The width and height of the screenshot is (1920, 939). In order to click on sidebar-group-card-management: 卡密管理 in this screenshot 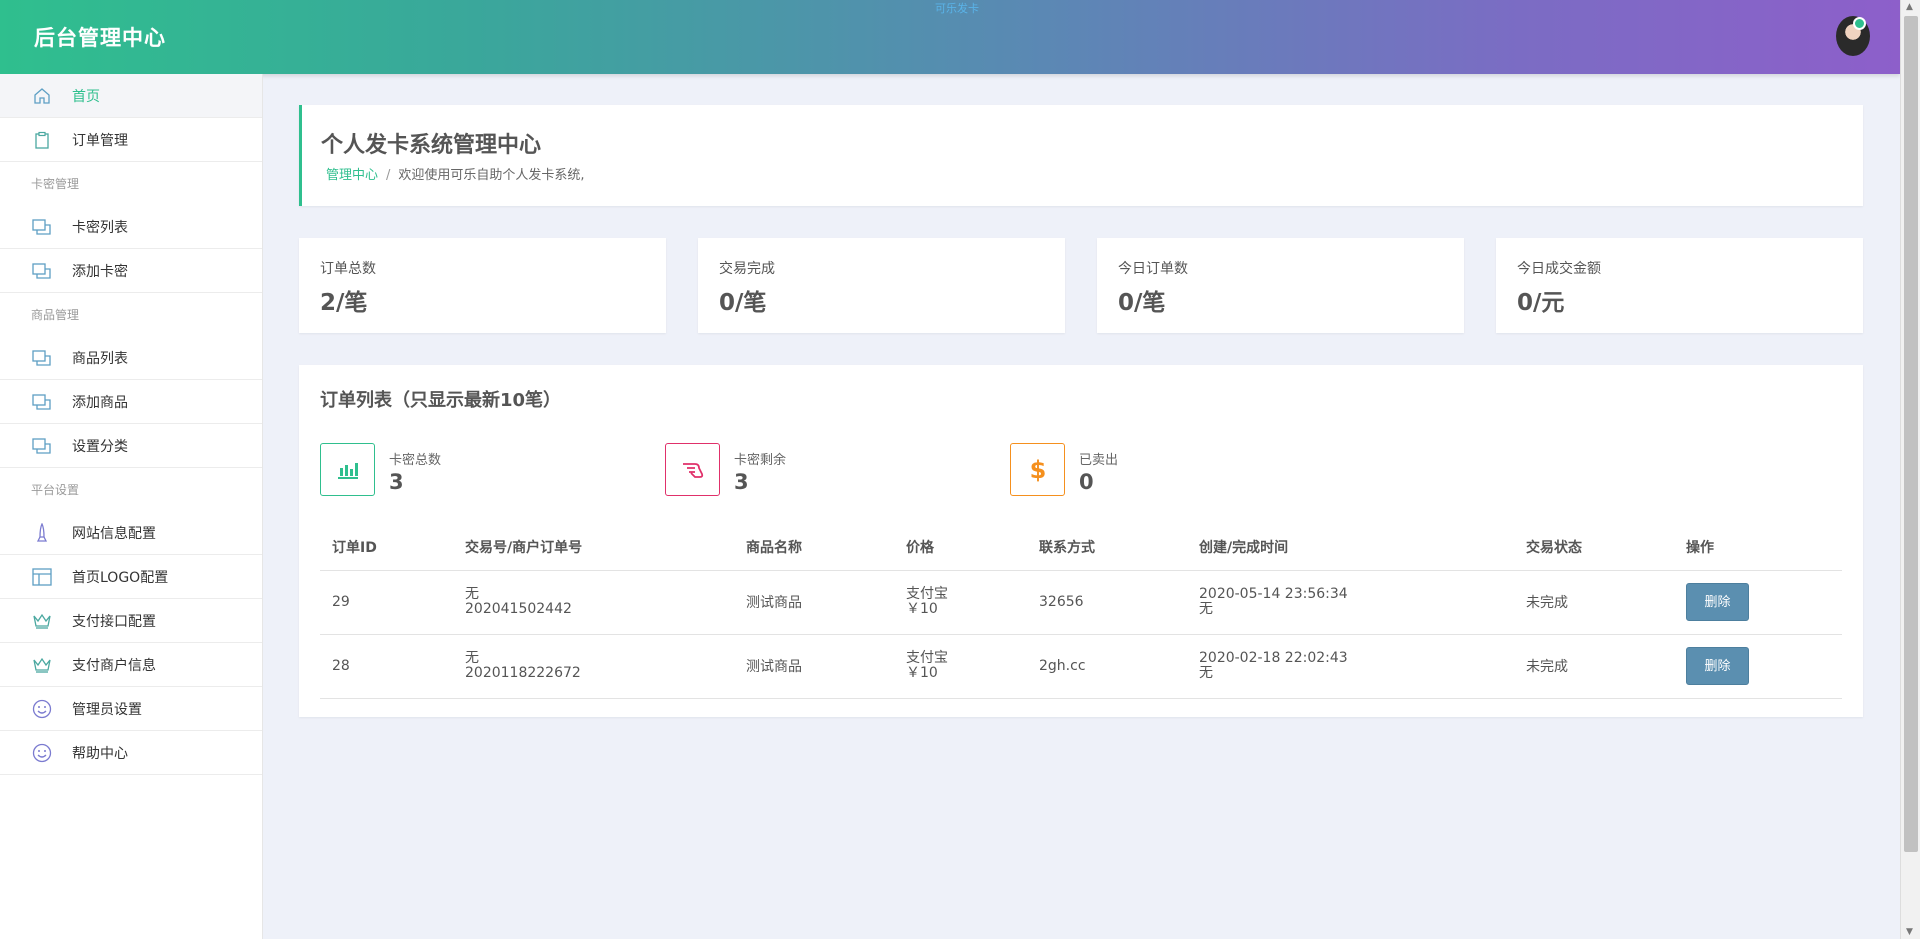, I will do `click(55, 184)`.